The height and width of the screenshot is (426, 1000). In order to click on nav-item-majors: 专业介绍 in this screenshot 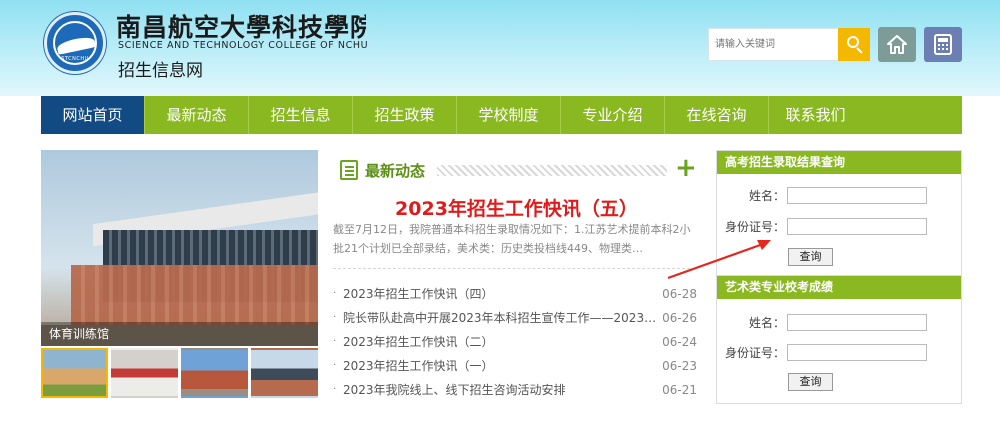, I will do `click(613, 115)`.